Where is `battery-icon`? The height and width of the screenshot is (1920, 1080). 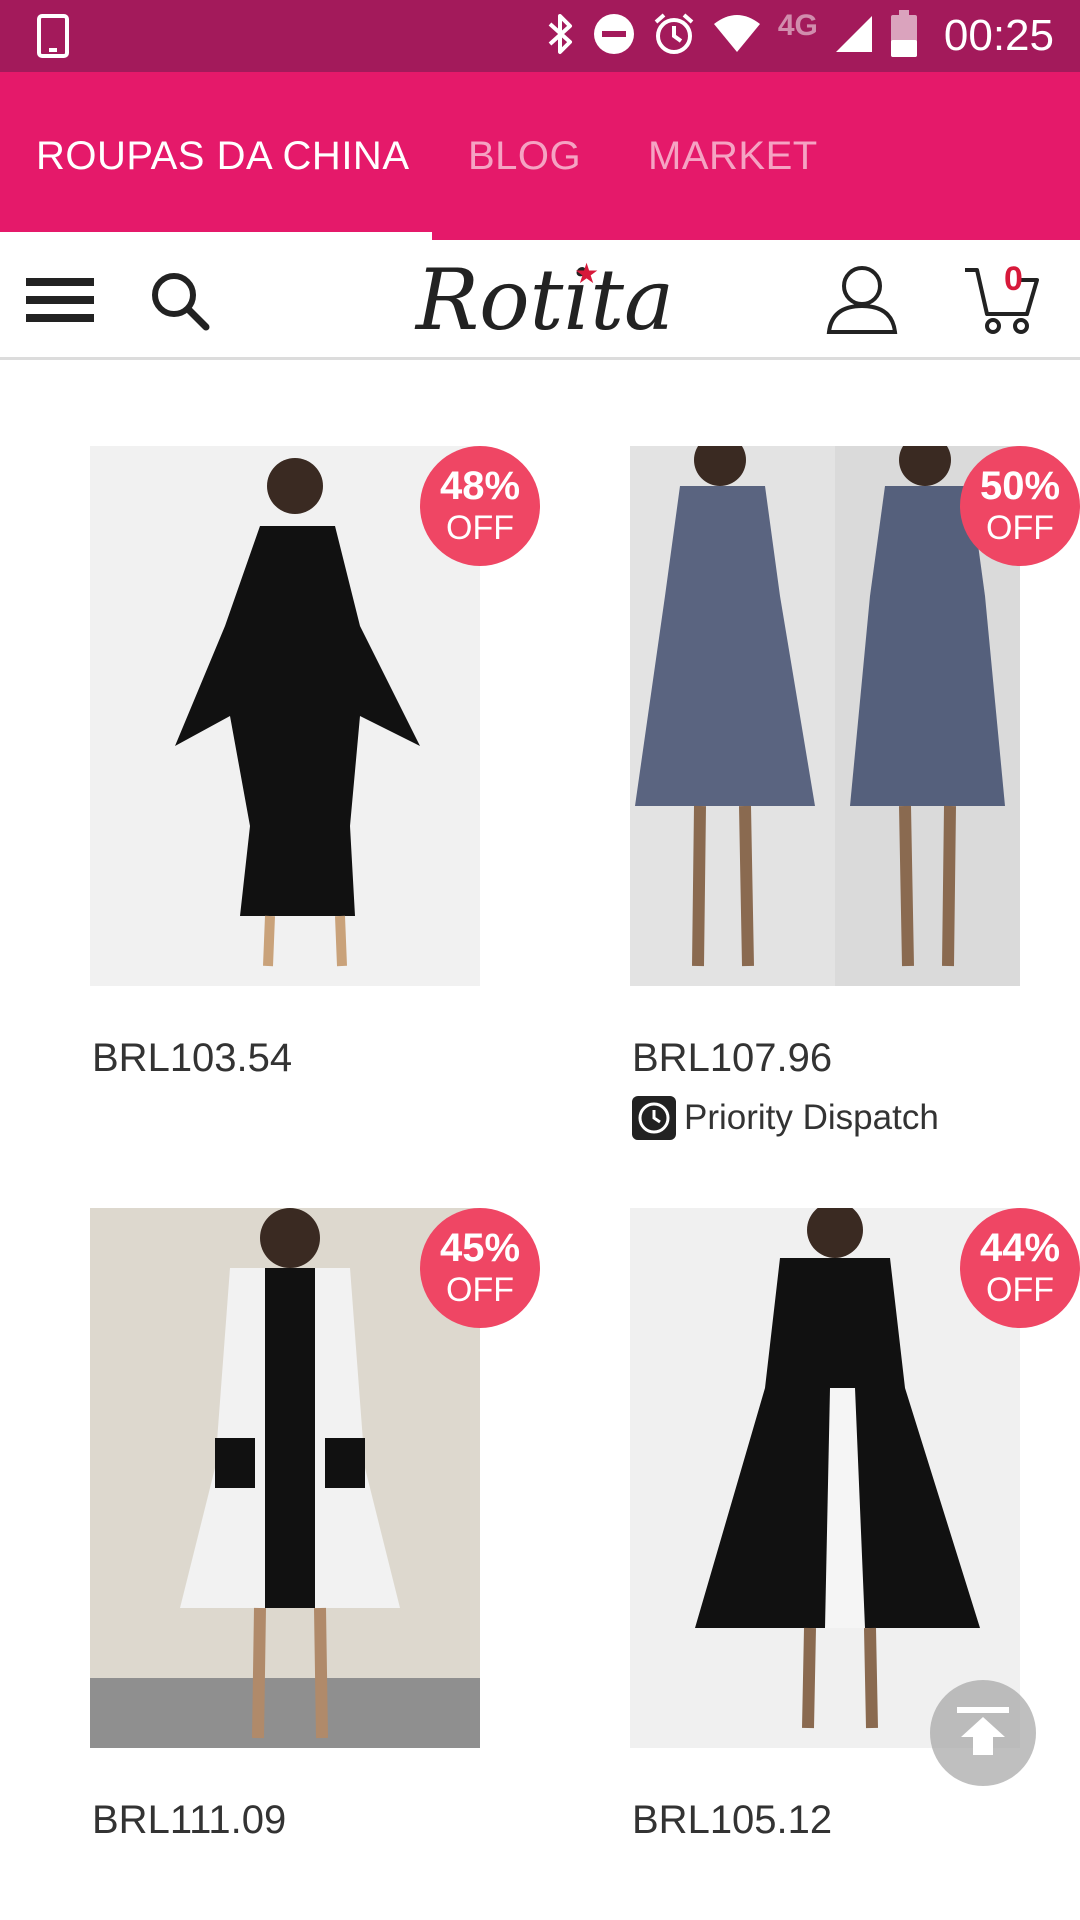 battery-icon is located at coordinates (904, 36).